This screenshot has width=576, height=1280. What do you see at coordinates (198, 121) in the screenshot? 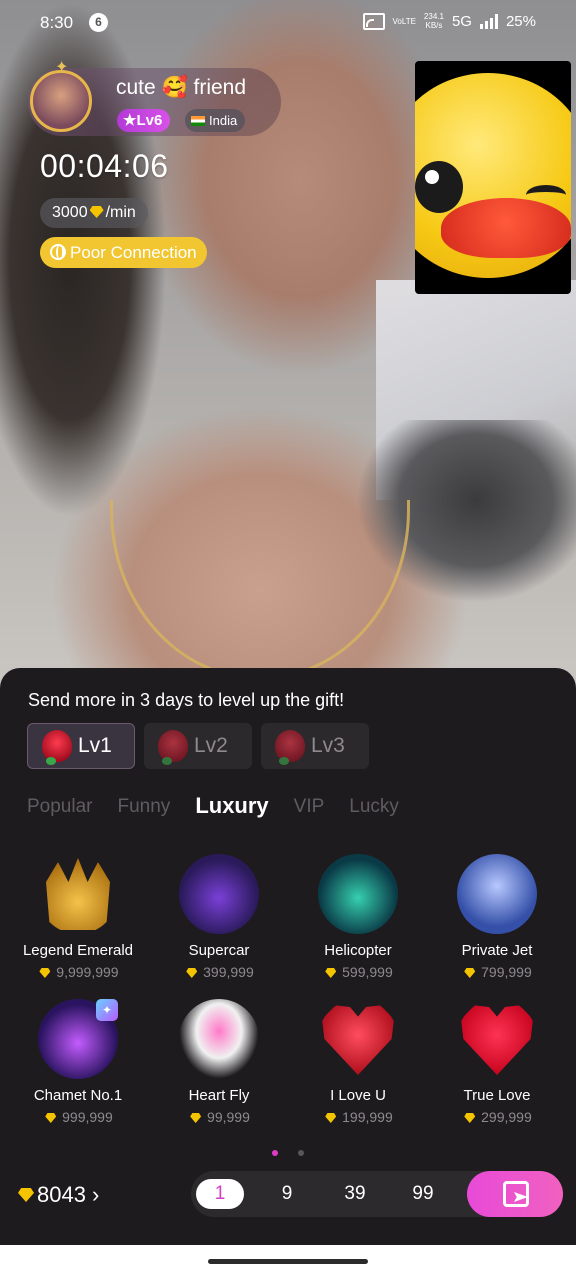
I see `india-flag-icon` at bounding box center [198, 121].